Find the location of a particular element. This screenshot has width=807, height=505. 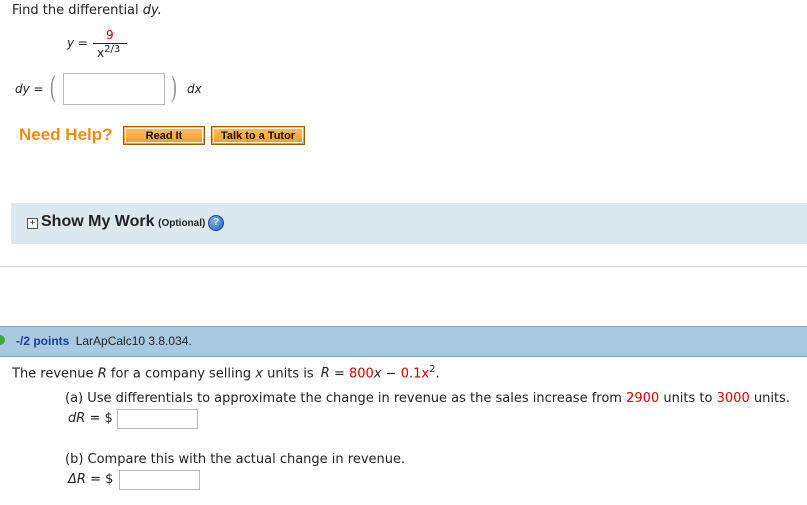

question-header: -/2 points LarApCalc10 3.8.034. is located at coordinates (104, 341).